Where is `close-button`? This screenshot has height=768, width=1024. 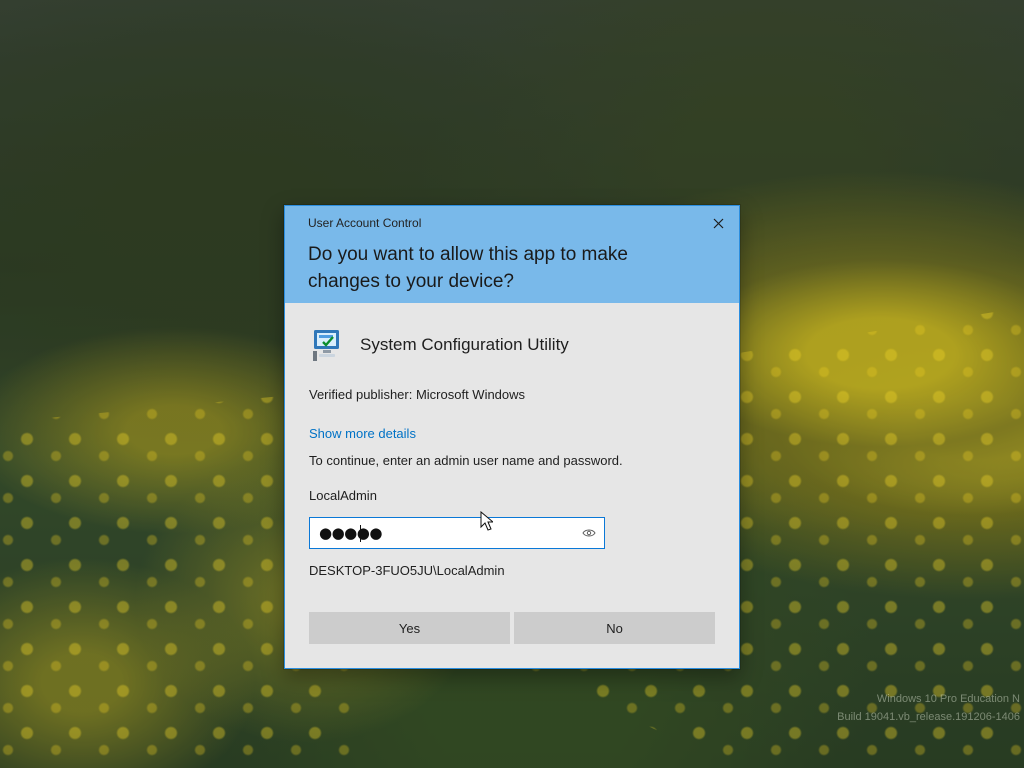
close-button is located at coordinates (718, 223).